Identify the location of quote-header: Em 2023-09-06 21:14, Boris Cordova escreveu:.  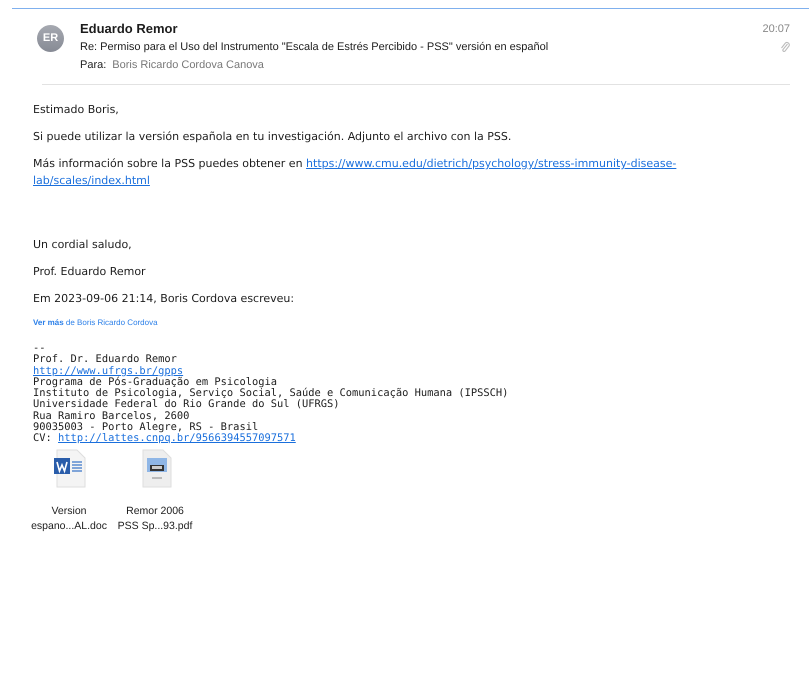
(164, 299).